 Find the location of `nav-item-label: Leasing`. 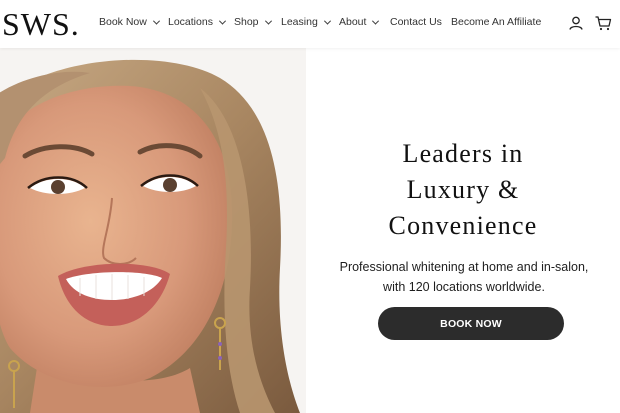

nav-item-label: Leasing is located at coordinates (299, 22).